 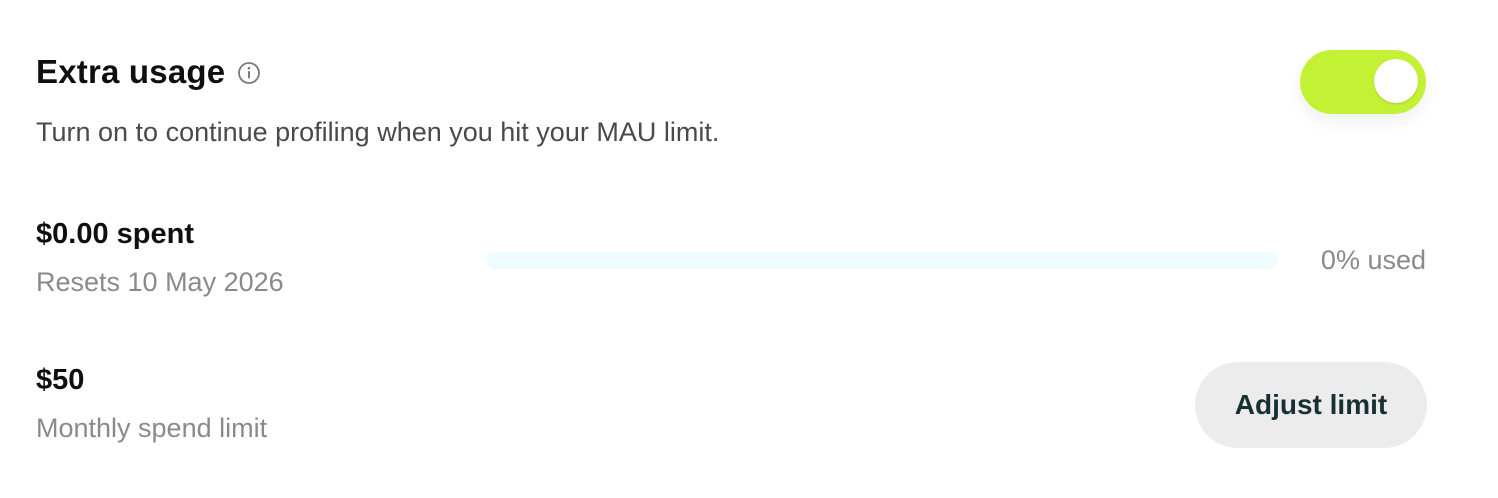 What do you see at coordinates (1396, 81) in the screenshot?
I see `toggle-knob` at bounding box center [1396, 81].